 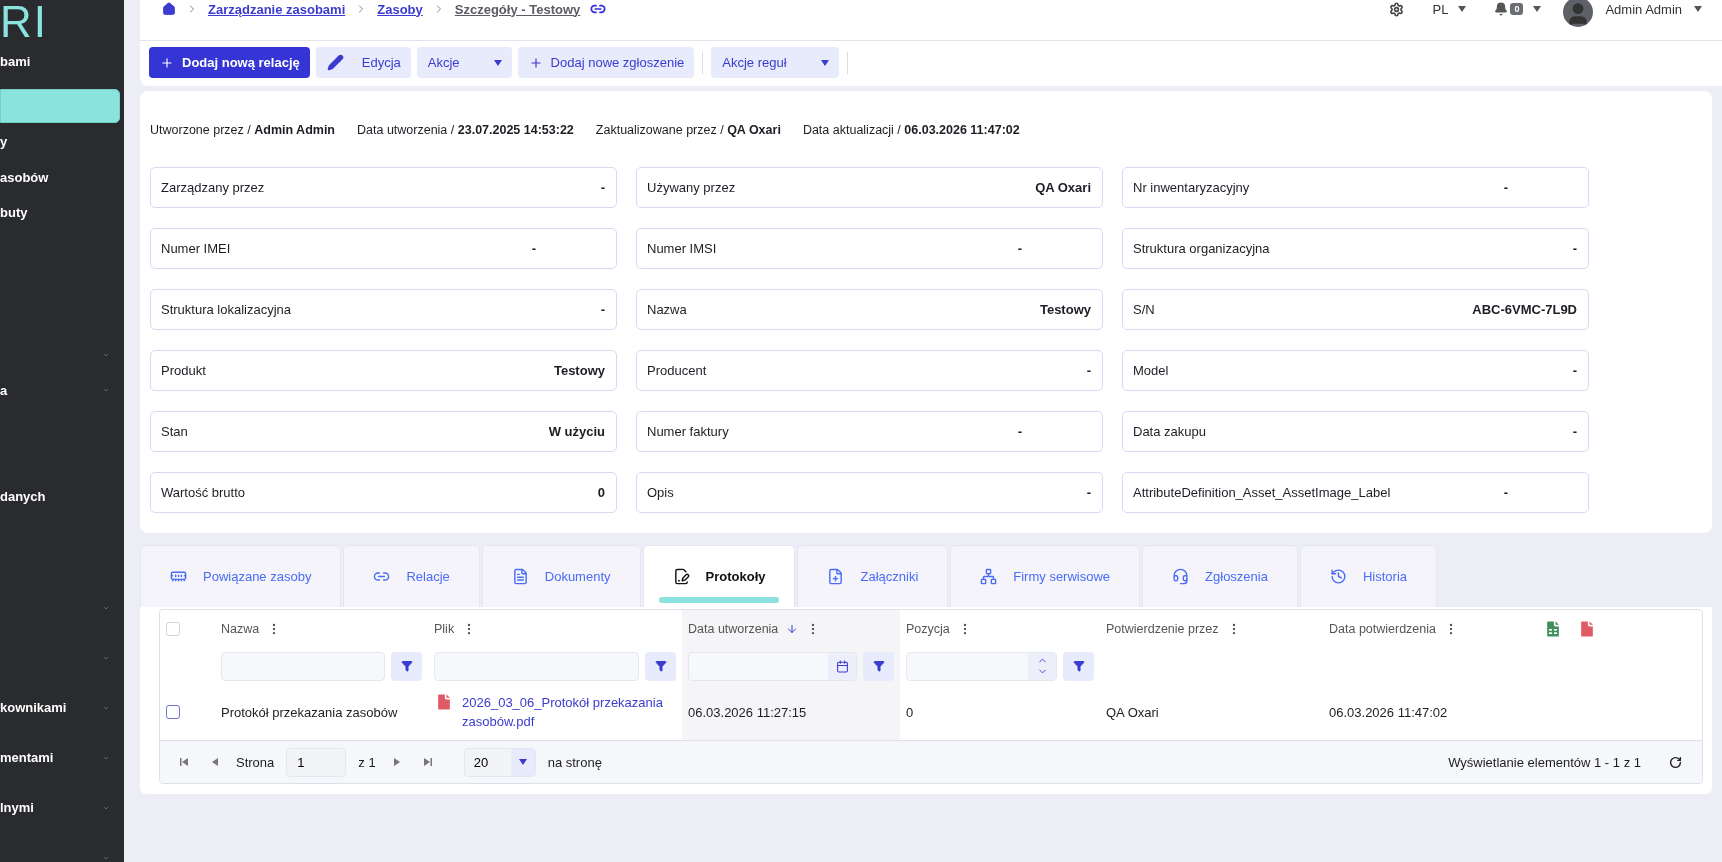 I want to click on settings-icon, so click(x=1397, y=9).